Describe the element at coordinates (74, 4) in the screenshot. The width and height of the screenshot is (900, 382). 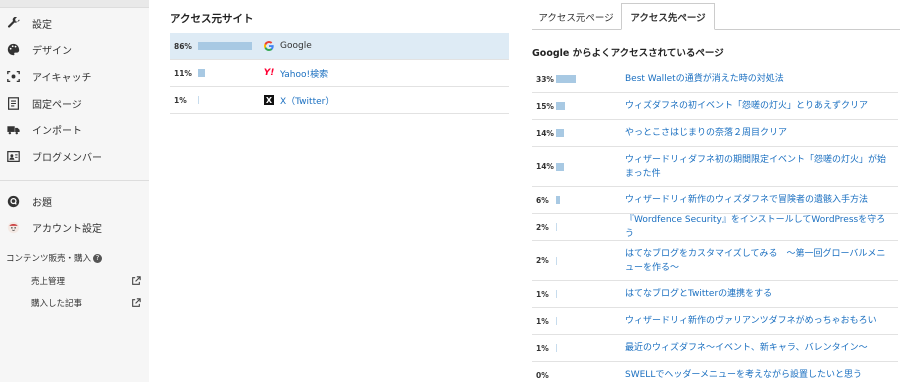
I see `sidebar-top-item-partial` at that location.